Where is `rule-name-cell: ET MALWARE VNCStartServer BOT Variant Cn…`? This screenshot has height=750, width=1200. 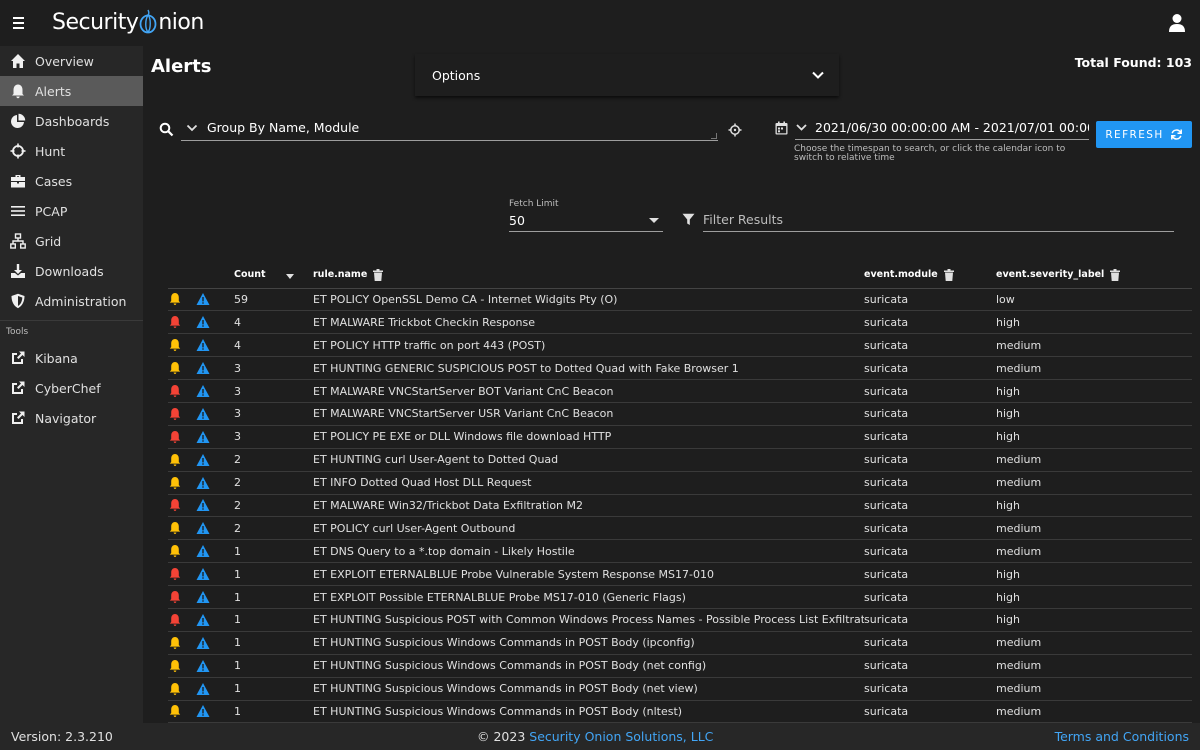
rule-name-cell: ET MALWARE VNCStartServer BOT Variant Cn… is located at coordinates (588, 391).